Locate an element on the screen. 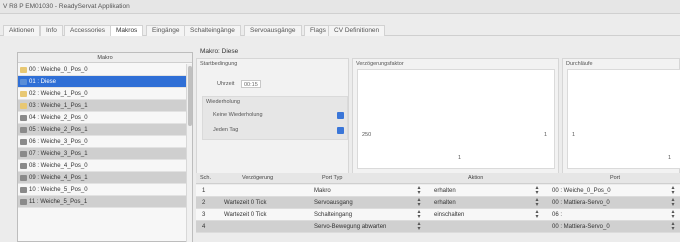 This screenshot has height=242, width=680. repeat-daily-toggle is located at coordinates (340, 130).